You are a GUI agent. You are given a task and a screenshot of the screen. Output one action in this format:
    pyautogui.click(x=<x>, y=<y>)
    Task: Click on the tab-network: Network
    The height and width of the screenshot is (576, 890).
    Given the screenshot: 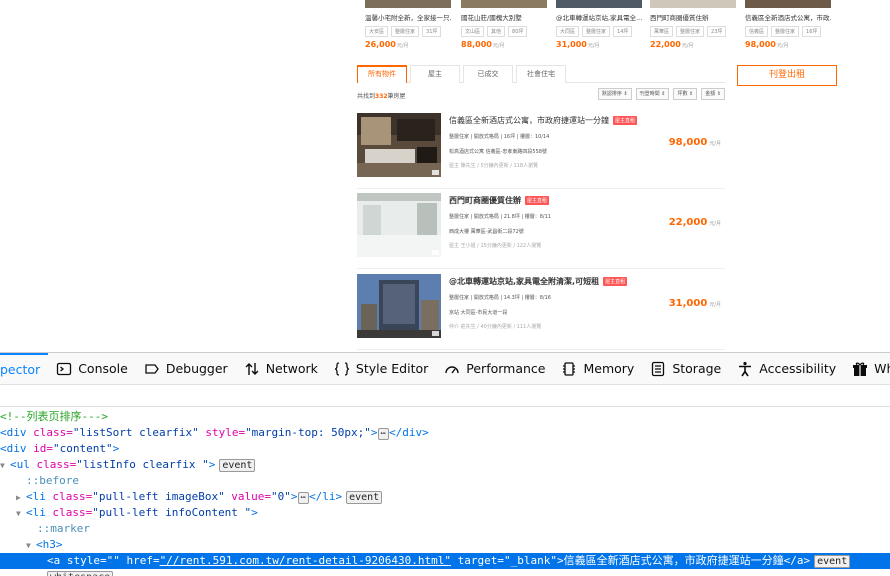 What is the action you would take?
    pyautogui.click(x=281, y=369)
    